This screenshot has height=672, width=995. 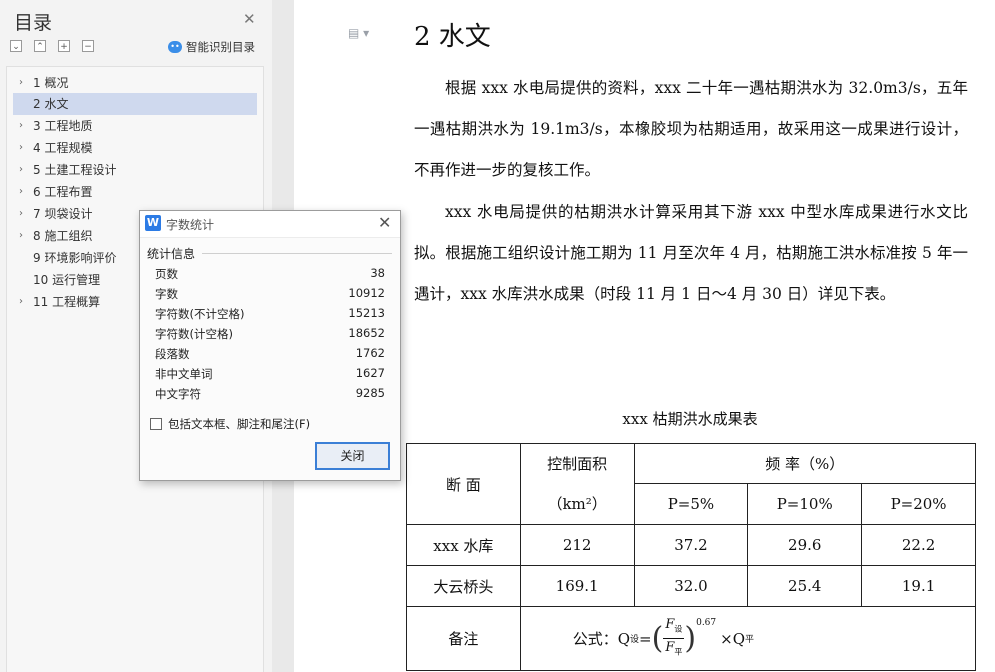 I want to click on toc-item-label: 4 工程规模, so click(x=63, y=148).